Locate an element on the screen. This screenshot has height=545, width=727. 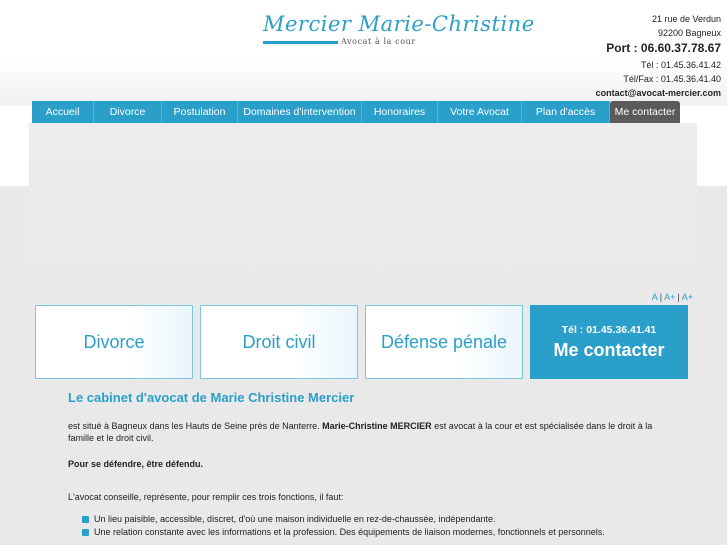
nav-item-votre-avocat: Votre Avocat is located at coordinates (480, 112).